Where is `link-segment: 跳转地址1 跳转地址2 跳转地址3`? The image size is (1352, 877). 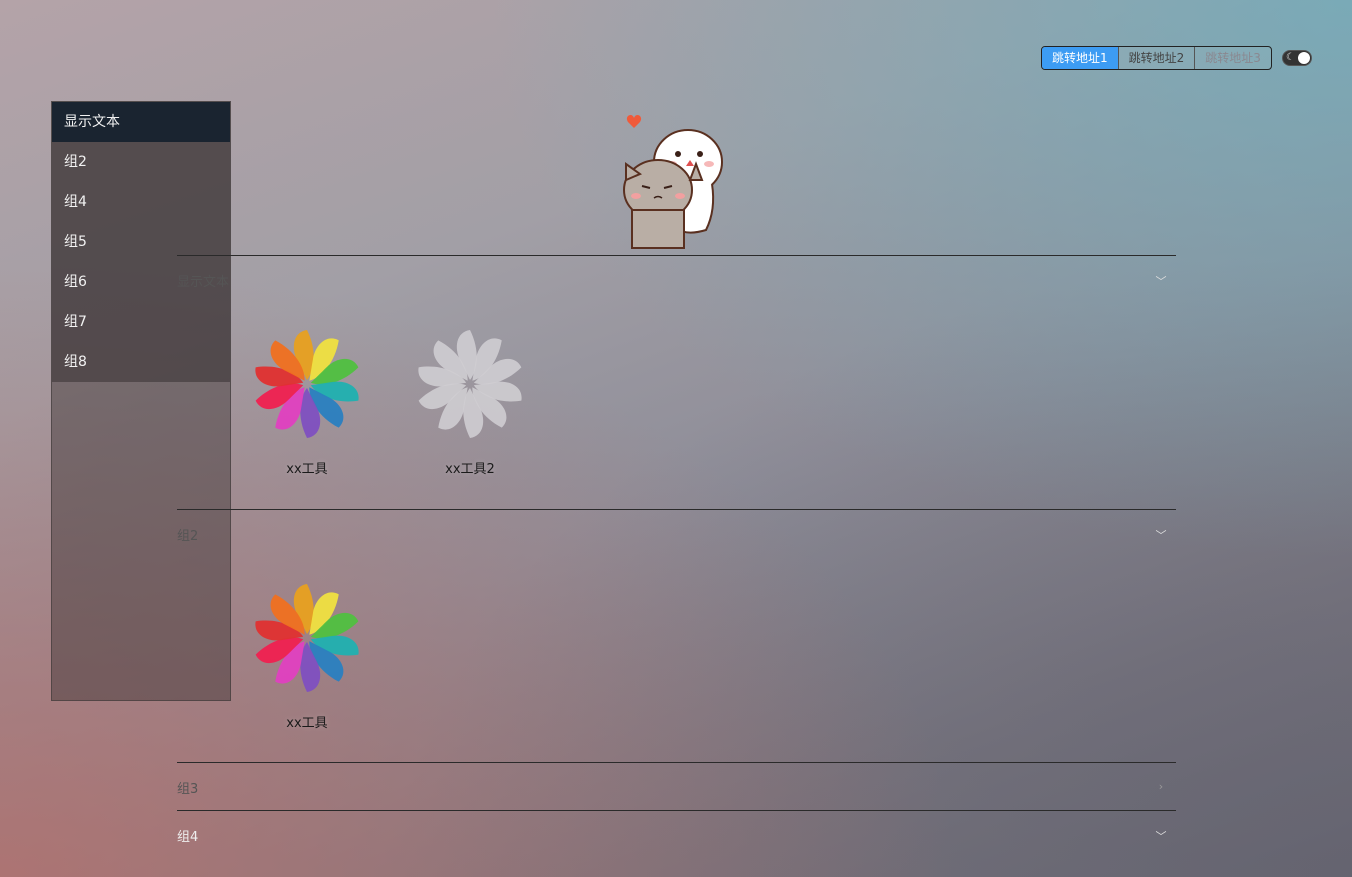
link-segment: 跳转地址1 跳转地址2 跳转地址3 is located at coordinates (1156, 58).